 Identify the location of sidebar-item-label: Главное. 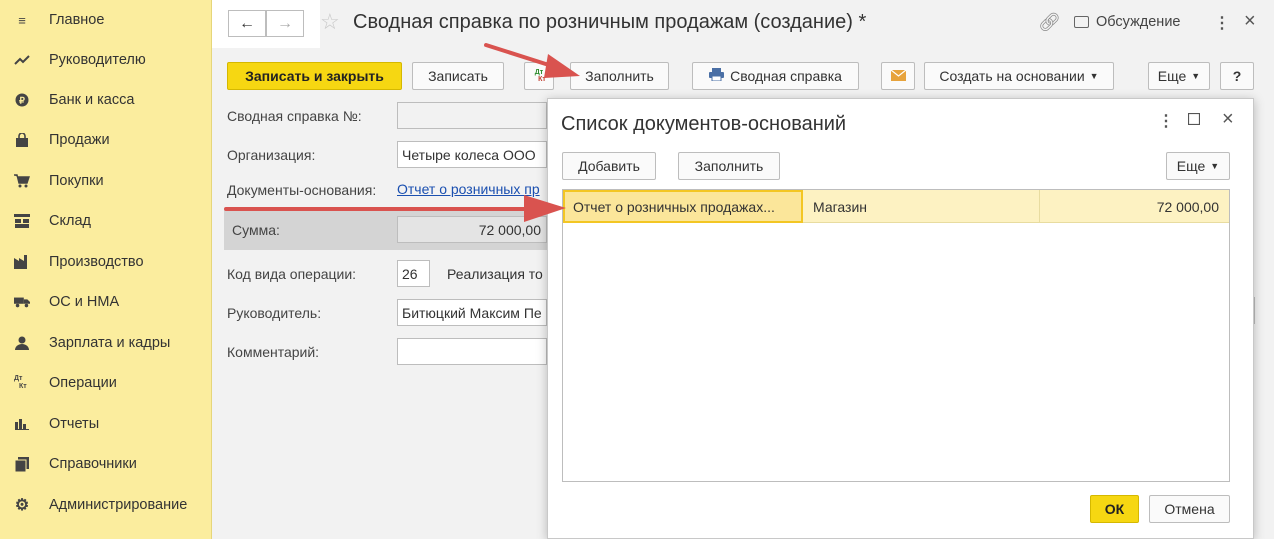
(77, 20).